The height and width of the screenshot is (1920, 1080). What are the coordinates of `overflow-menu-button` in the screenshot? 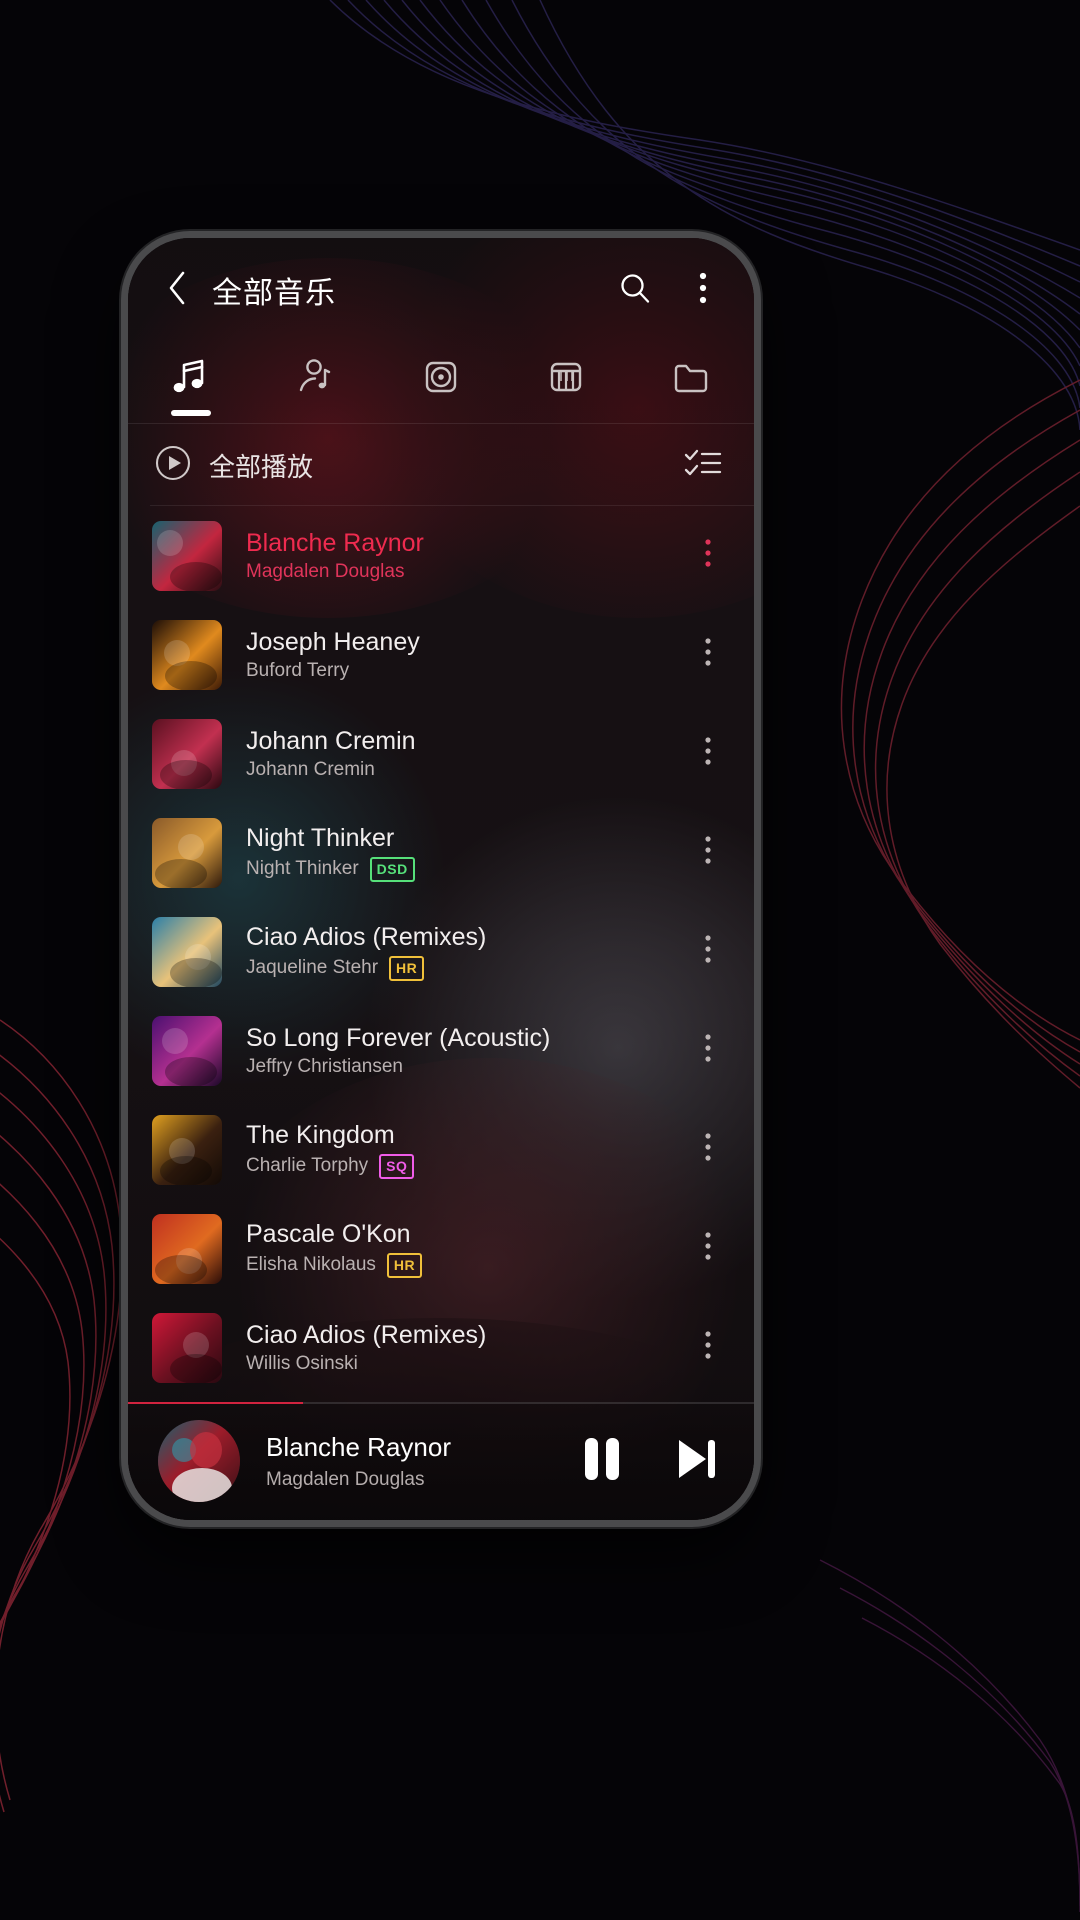 It's located at (703, 290).